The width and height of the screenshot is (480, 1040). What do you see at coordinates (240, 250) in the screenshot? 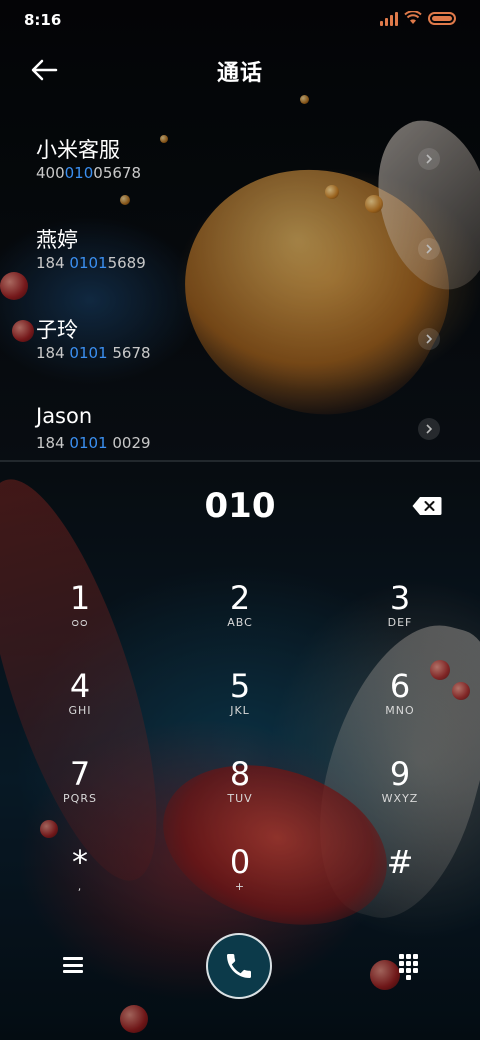
I see `contact-item: 燕婷 184 01015689` at bounding box center [240, 250].